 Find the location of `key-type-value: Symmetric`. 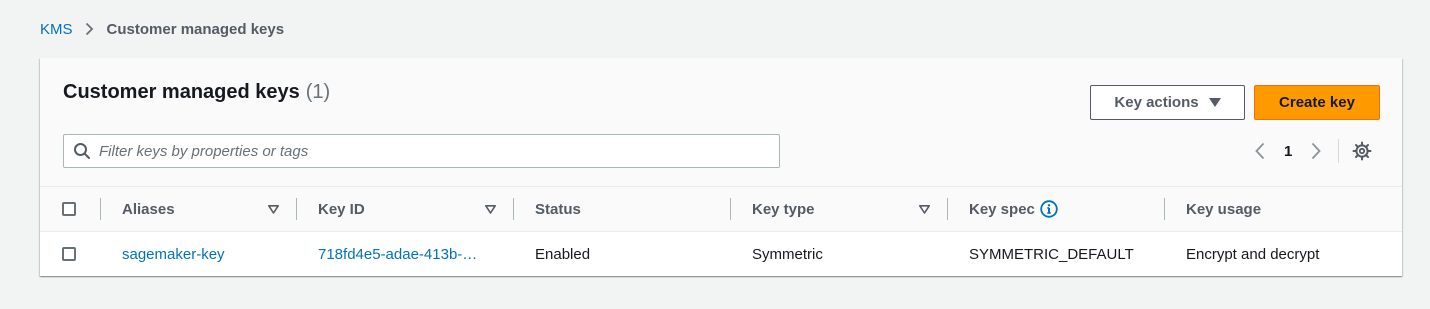

key-type-value: Symmetric is located at coordinates (787, 254).